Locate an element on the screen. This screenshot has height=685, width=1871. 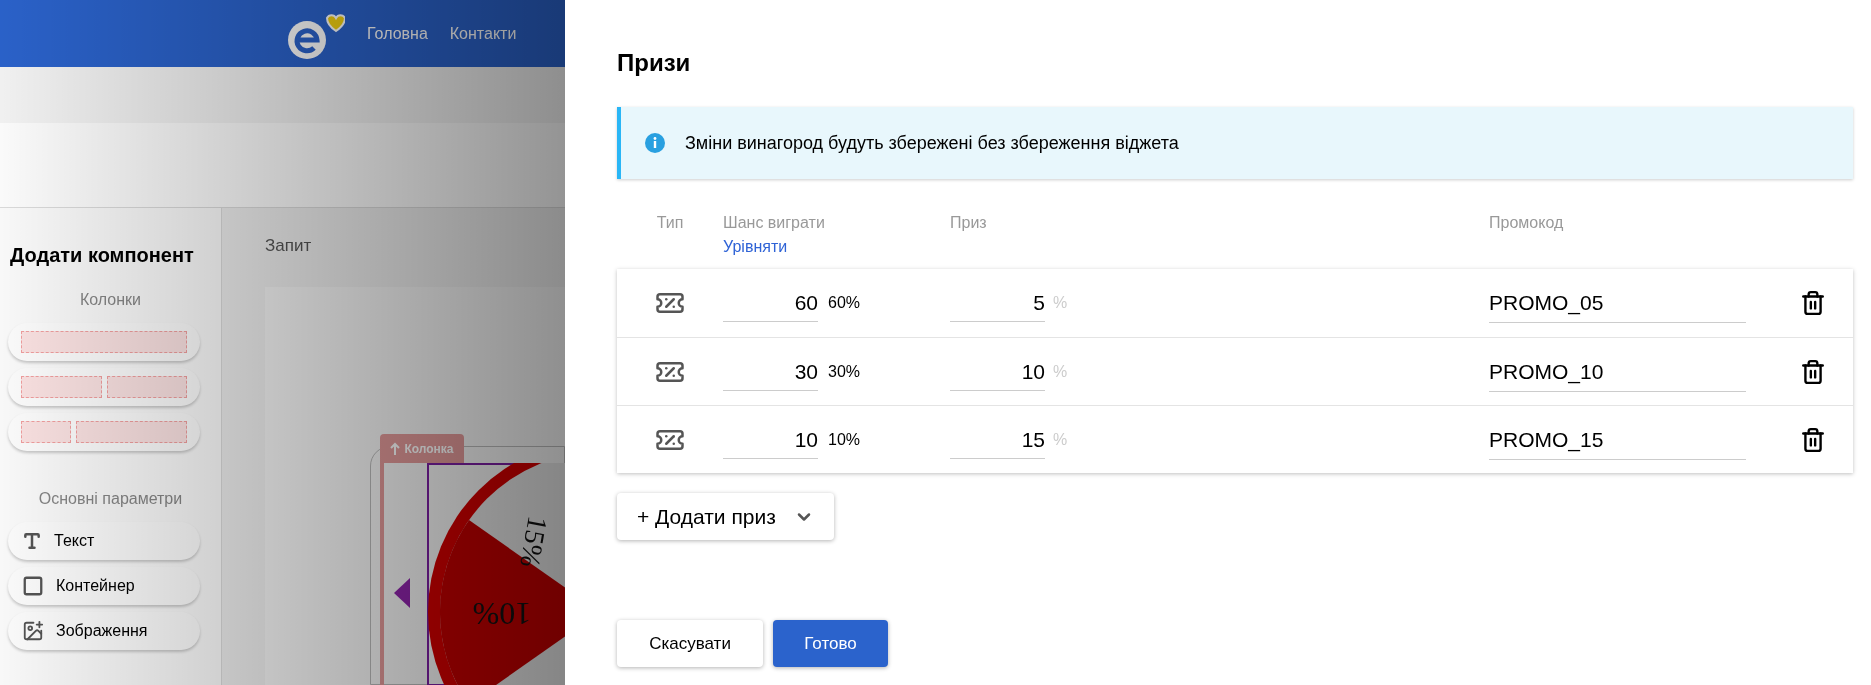
equalize-link: Урівняти is located at coordinates (836, 247).